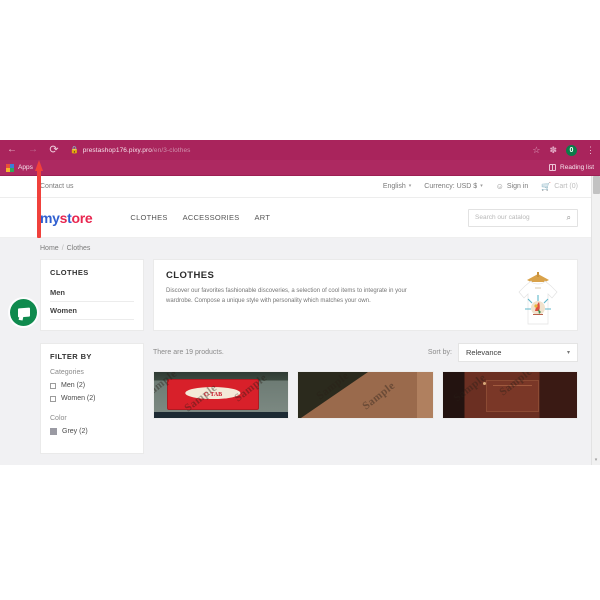  I want to click on reading-list-label: Reading list, so click(577, 167).